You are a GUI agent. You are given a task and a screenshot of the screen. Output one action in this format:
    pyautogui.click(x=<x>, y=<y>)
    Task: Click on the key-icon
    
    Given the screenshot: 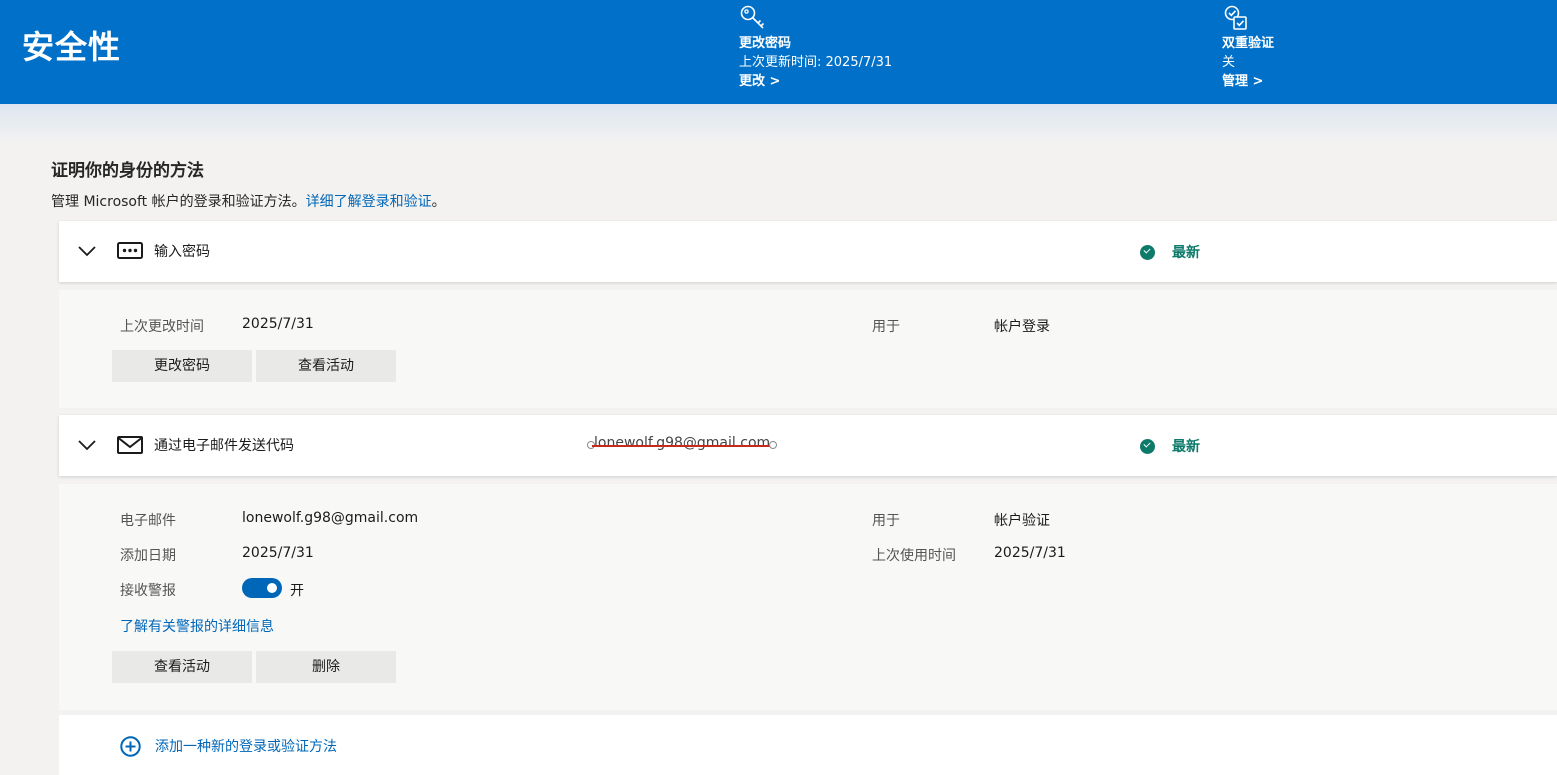 What is the action you would take?
    pyautogui.click(x=752, y=17)
    